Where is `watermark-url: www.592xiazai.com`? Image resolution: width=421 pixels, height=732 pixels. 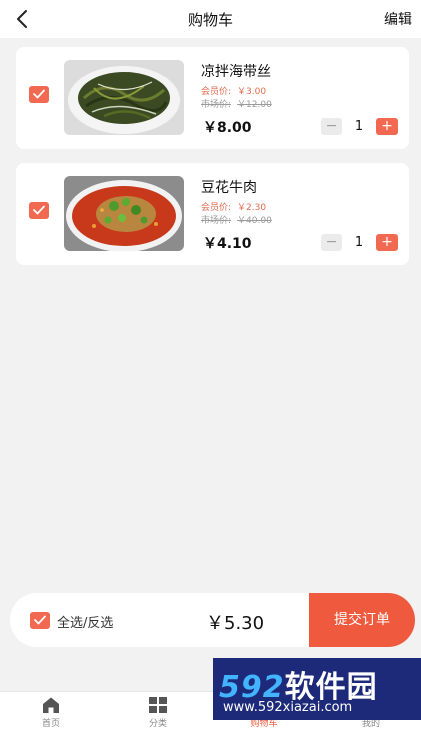 watermark-url: www.592xiazai.com is located at coordinates (288, 707).